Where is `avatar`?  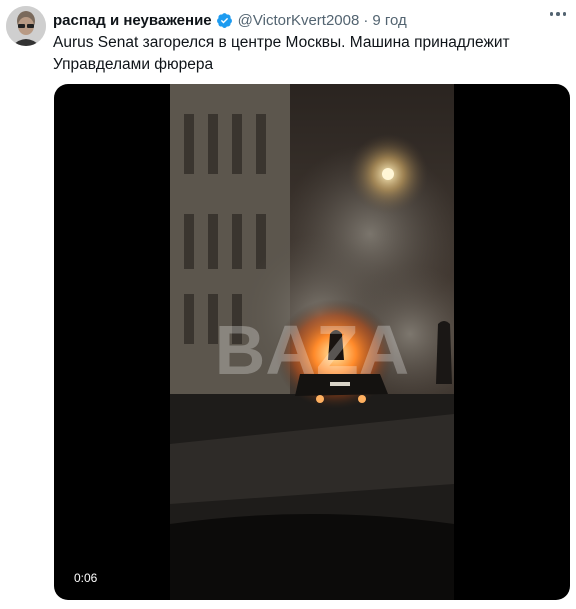
avatar is located at coordinates (26, 26).